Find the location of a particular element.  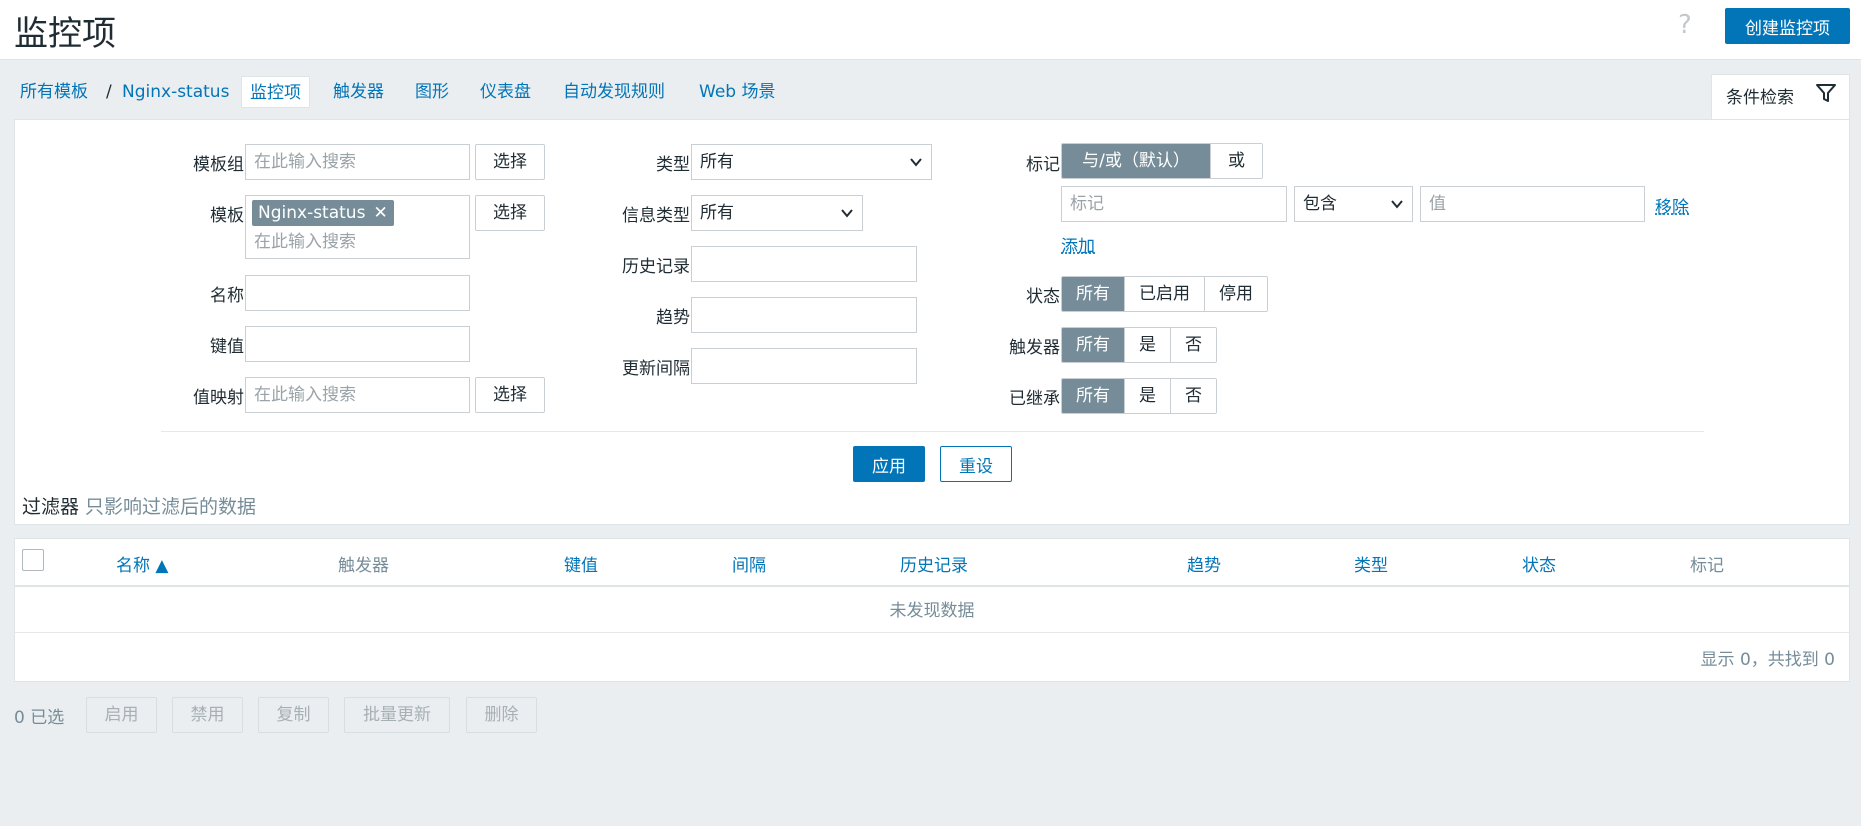

filter-divider is located at coordinates (932, 431).